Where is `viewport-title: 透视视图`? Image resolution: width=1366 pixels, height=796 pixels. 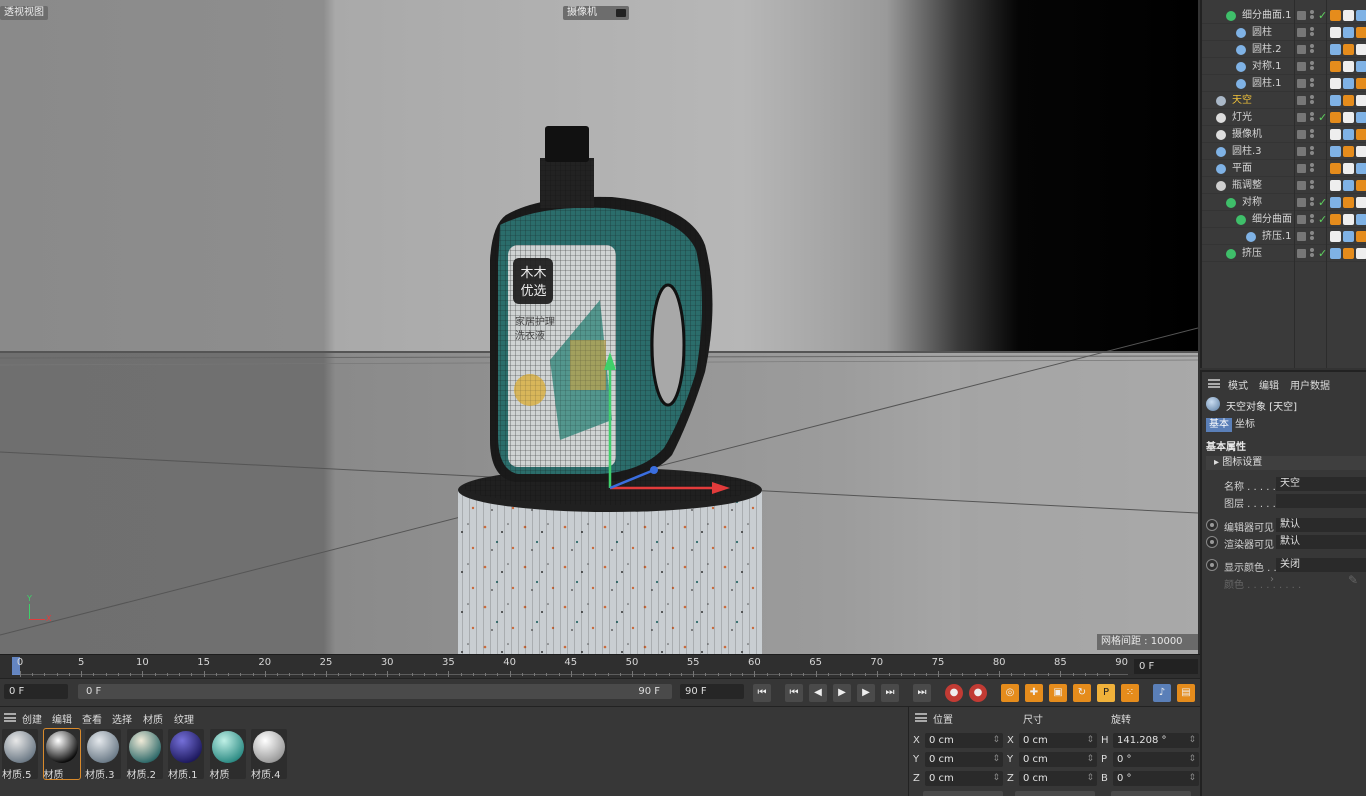 viewport-title: 透视视图 is located at coordinates (24, 13).